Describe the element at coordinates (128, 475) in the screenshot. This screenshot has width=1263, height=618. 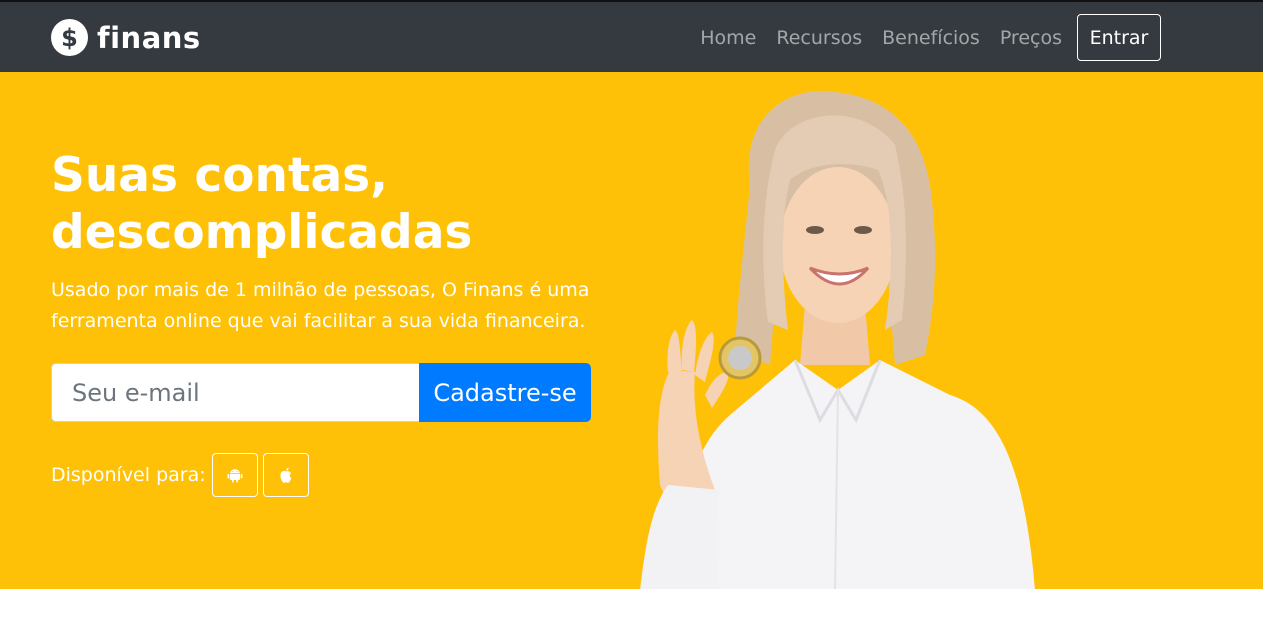
I see `available-label: Disponível para:` at that location.